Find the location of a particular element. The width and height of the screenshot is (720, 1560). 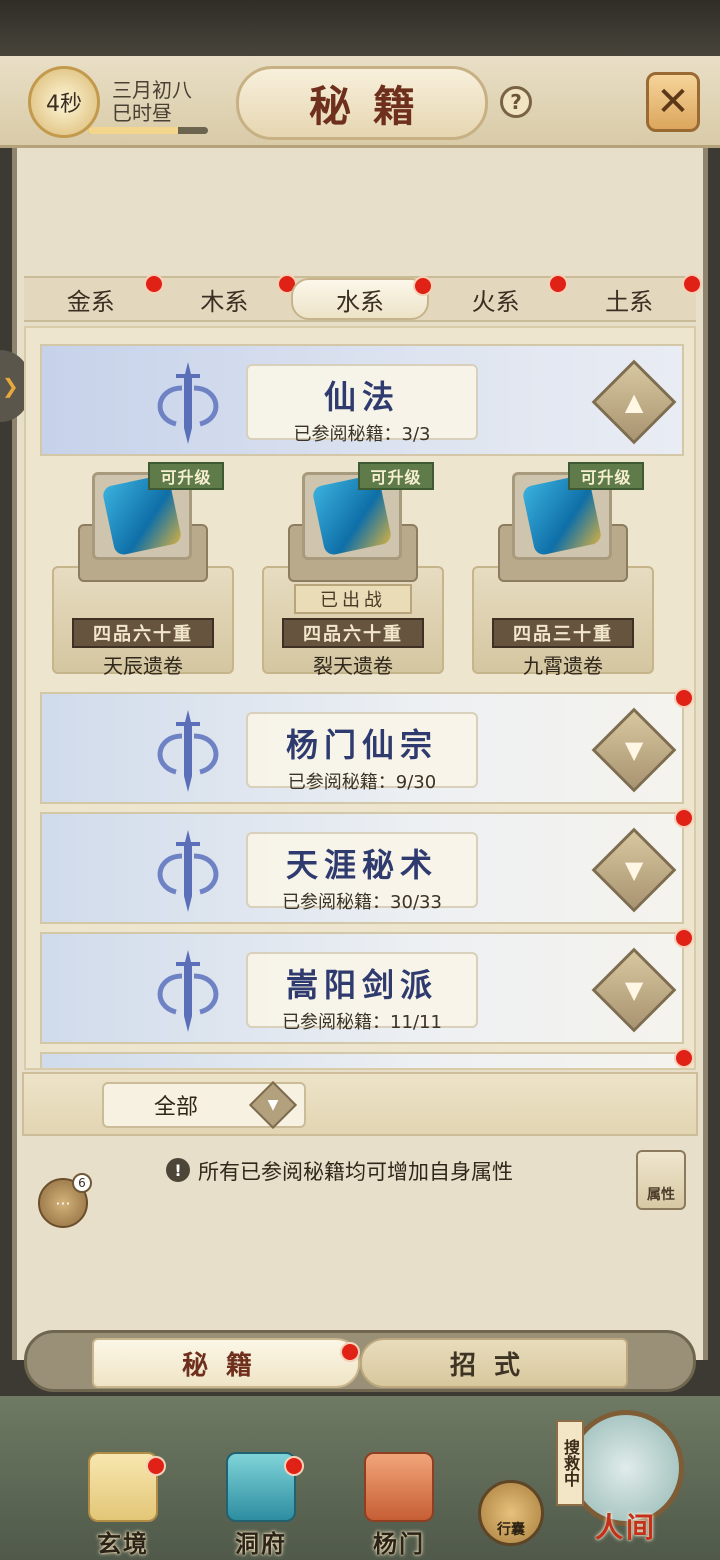

nav-label: 洞府 is located at coordinates (261, 1543).